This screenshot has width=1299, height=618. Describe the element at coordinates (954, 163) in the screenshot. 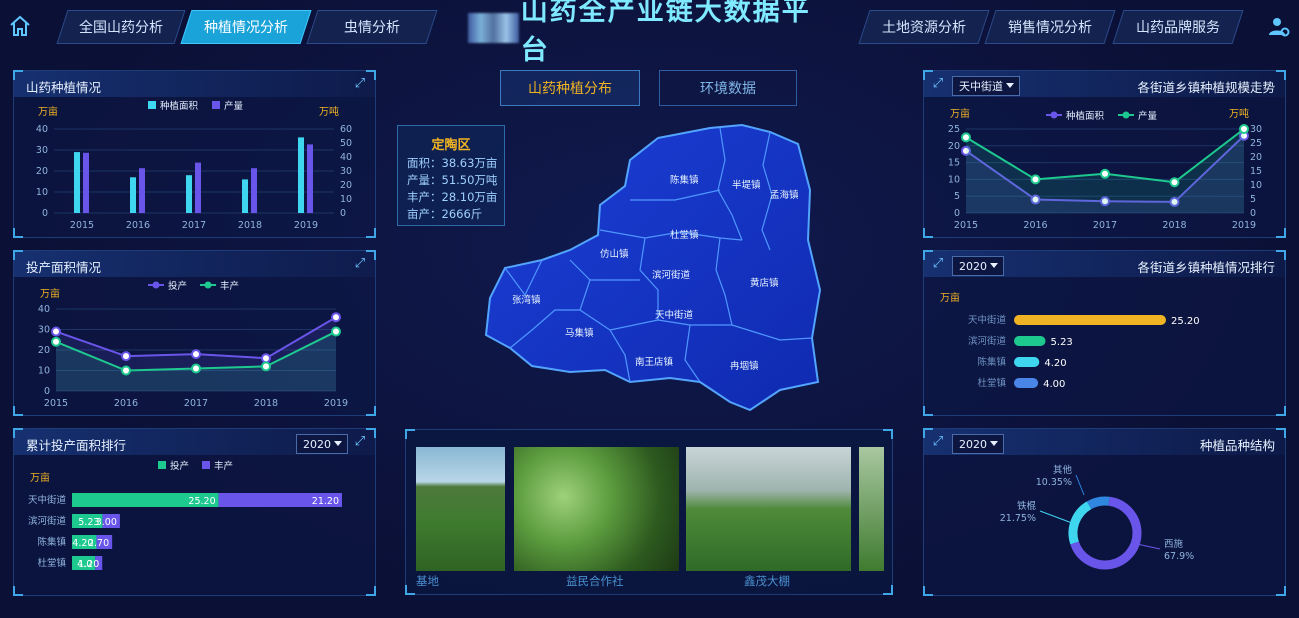

I see `y-tick-label: 15` at that location.